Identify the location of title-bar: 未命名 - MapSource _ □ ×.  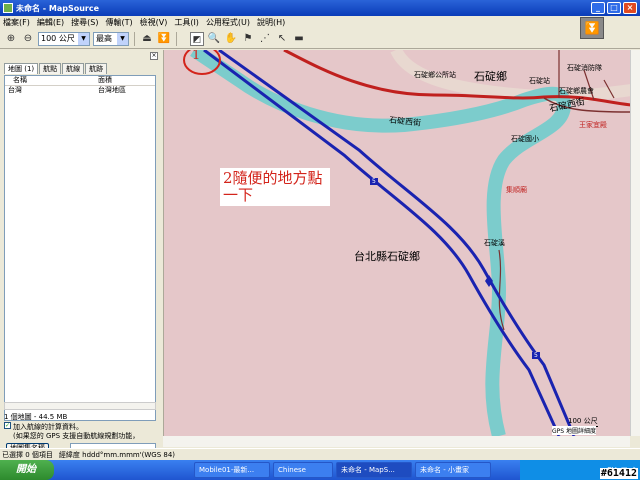
(320, 8).